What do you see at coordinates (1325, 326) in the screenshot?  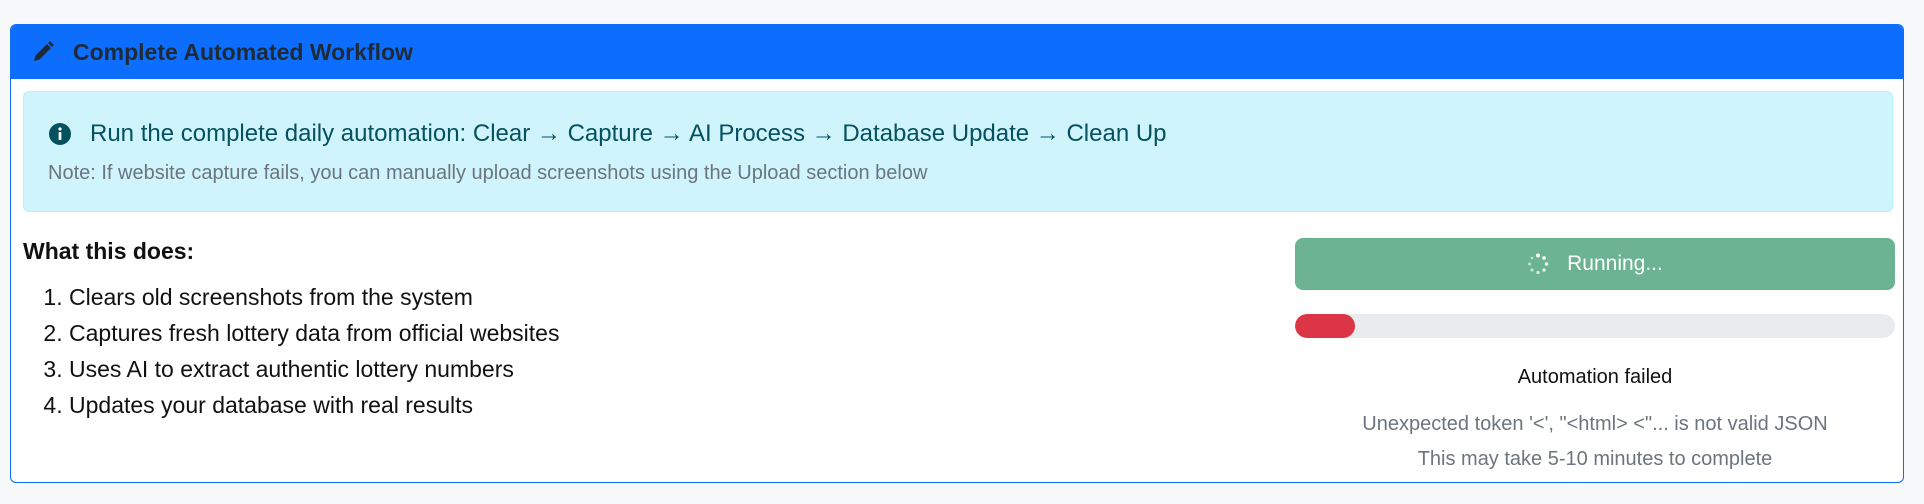 I see `progress-fill` at bounding box center [1325, 326].